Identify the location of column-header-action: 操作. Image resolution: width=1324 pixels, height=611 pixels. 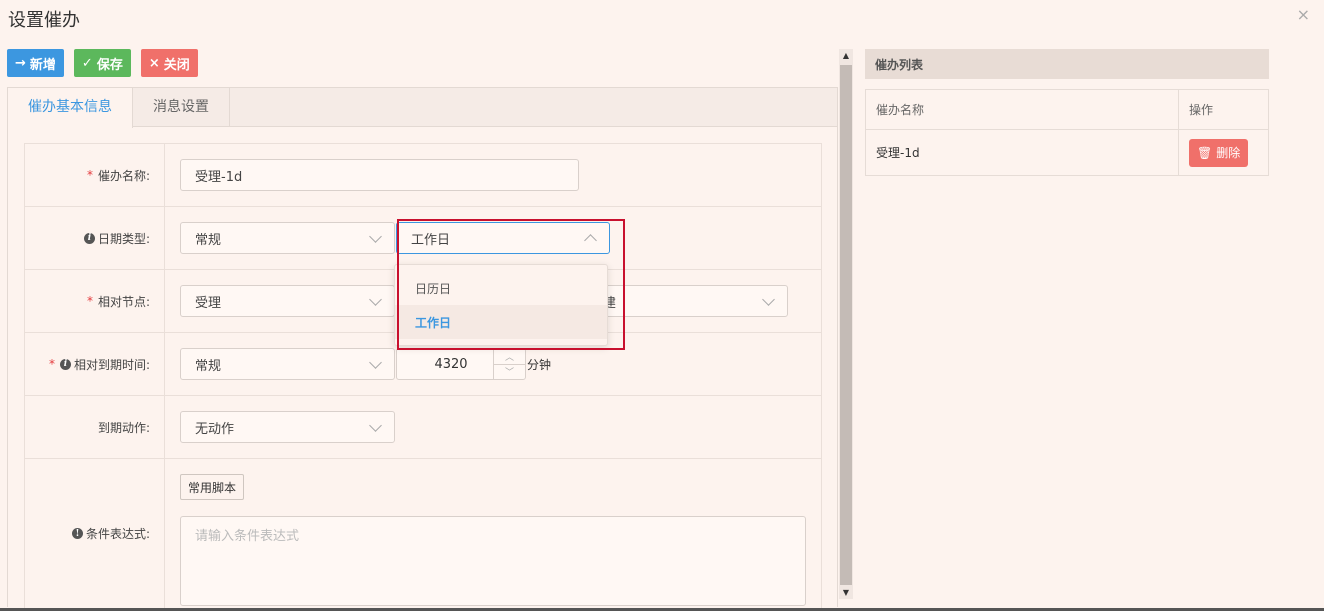
(1201, 110).